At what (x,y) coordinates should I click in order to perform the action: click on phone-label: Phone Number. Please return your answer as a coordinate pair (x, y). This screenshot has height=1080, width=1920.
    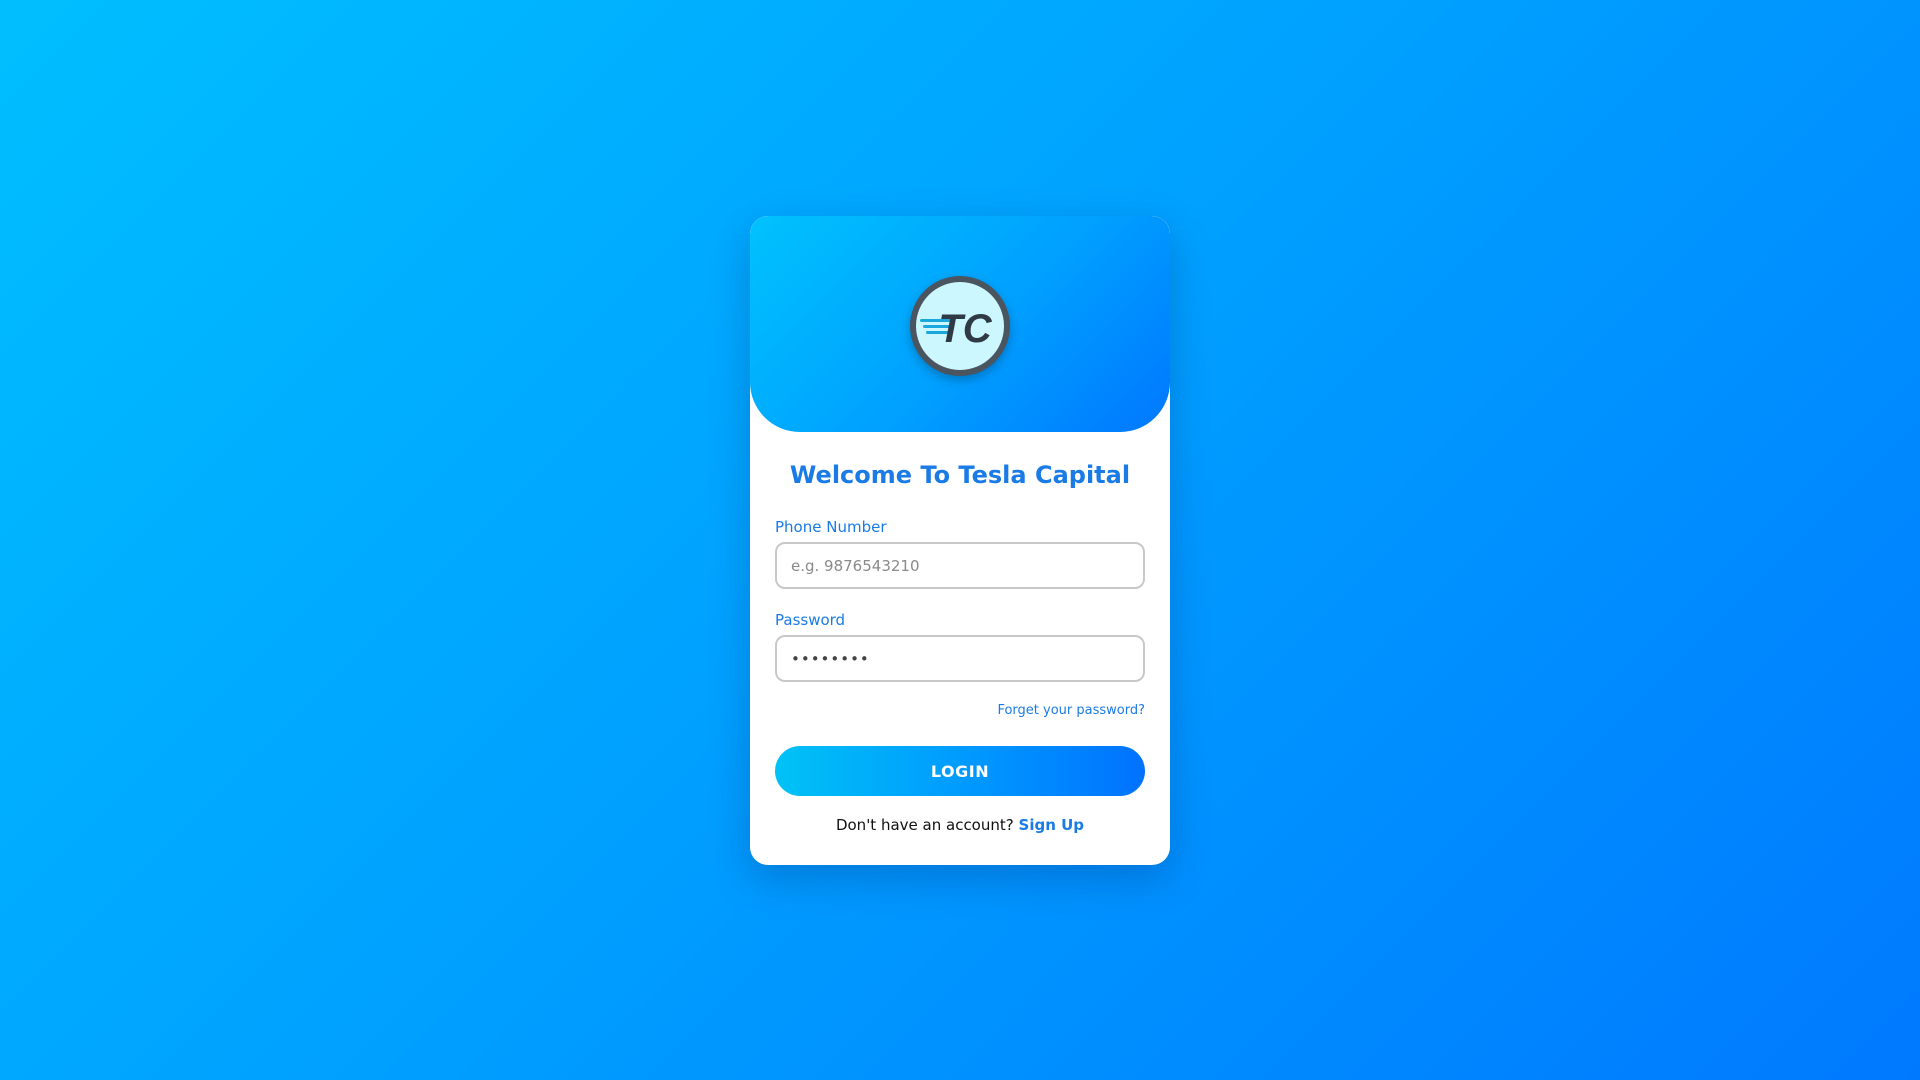
    Looking at the image, I should click on (831, 527).